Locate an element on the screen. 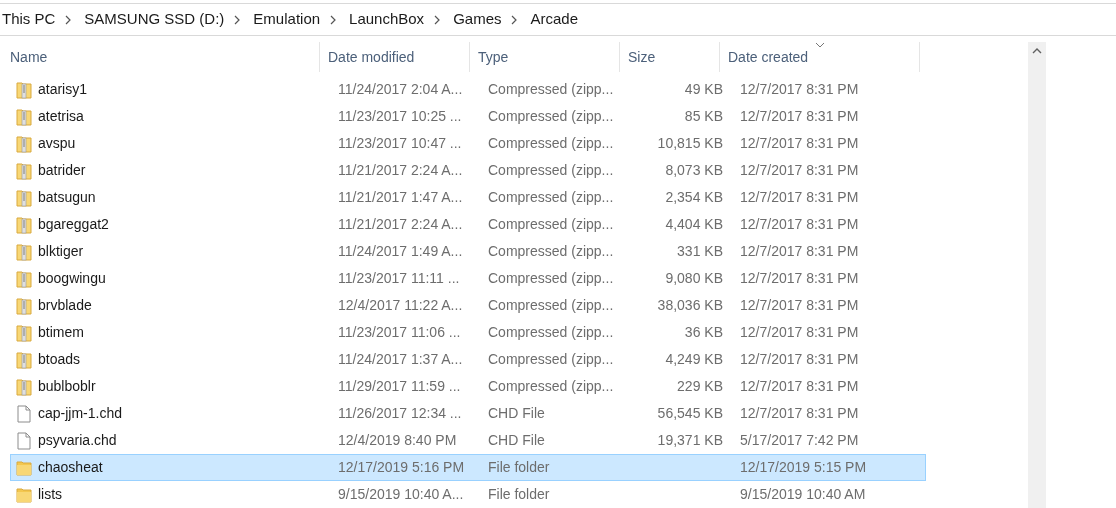 The width and height of the screenshot is (1116, 508). file-row: psyvaria.chd 12/4/2019 8:40 PM CHD File 19,371 KB 5/17/2017 7:42 PM is located at coordinates (468, 440).